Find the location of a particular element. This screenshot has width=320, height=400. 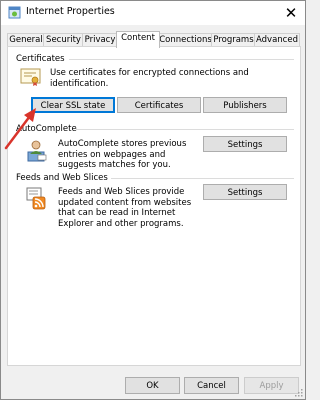

close-button: ✕ is located at coordinates (291, 13).